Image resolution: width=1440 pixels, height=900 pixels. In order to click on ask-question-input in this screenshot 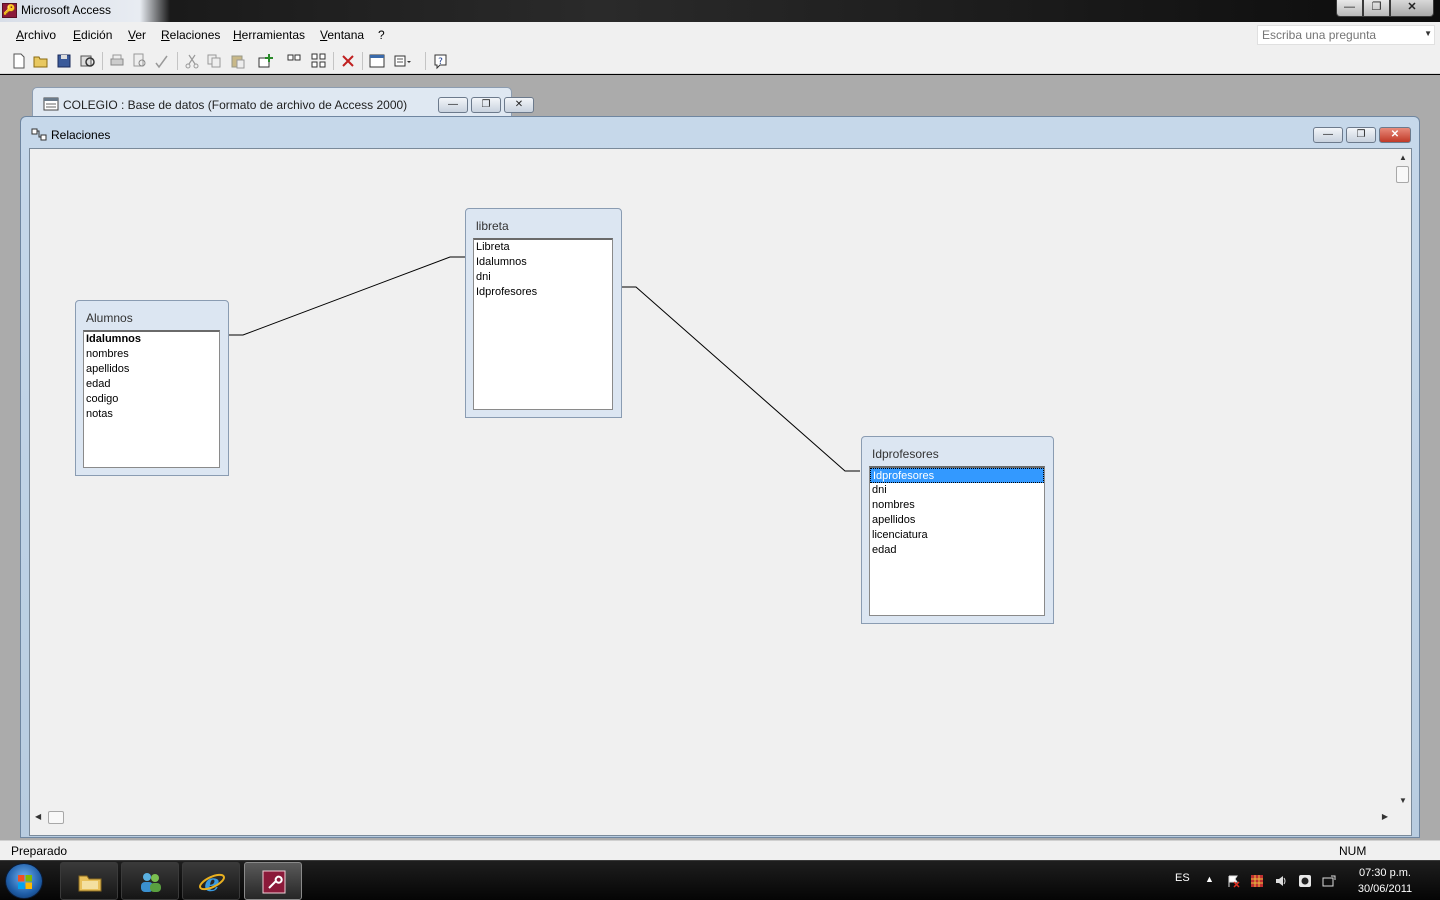, I will do `click(1339, 35)`.